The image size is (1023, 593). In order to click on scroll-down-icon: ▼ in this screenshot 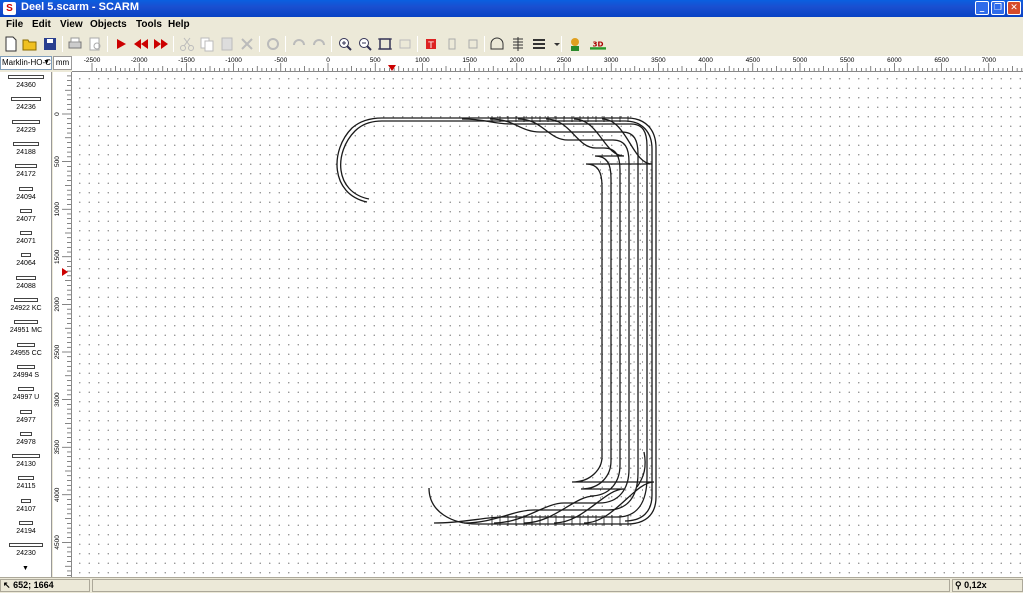, I will do `click(25, 568)`.